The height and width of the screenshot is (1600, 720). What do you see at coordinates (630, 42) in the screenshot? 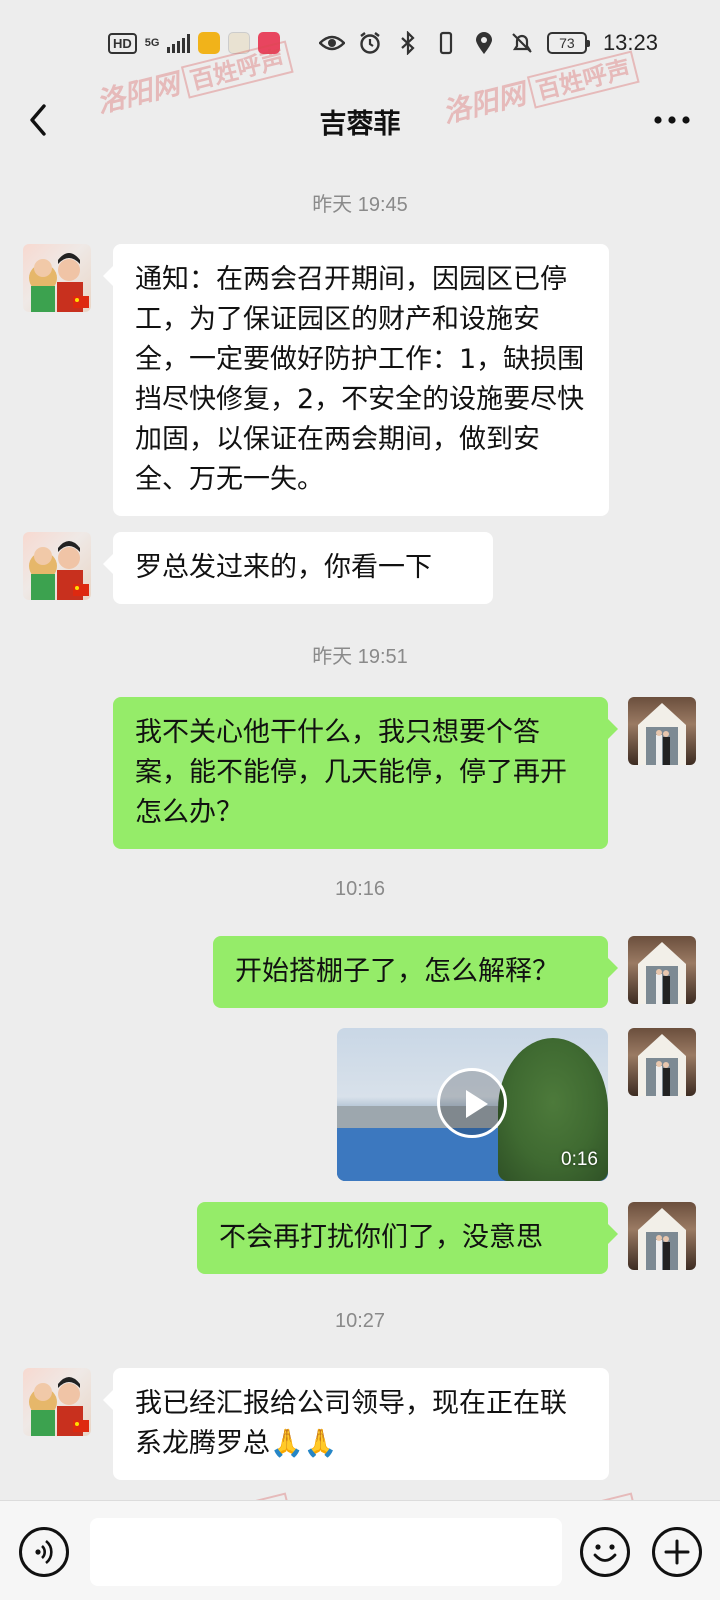
I see `clock: 13:23` at bounding box center [630, 42].